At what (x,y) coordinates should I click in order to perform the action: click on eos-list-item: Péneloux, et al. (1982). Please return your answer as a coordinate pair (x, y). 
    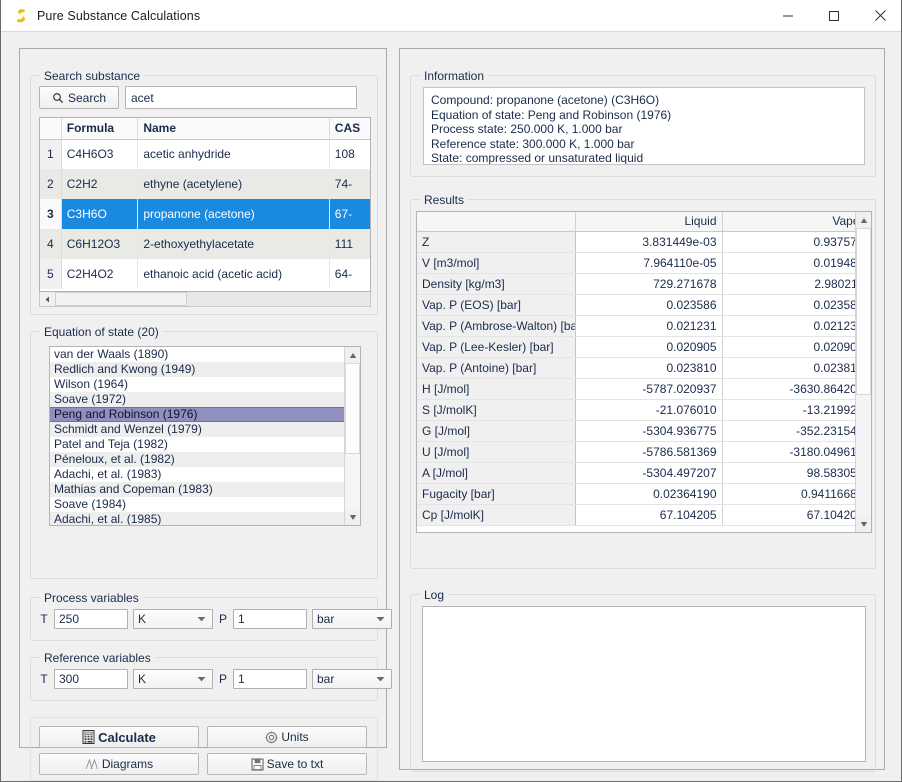
    Looking at the image, I should click on (197, 459).